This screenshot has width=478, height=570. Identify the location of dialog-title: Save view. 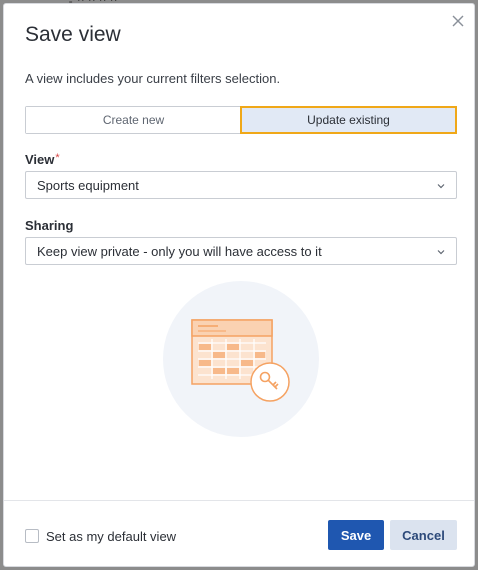
(73, 34).